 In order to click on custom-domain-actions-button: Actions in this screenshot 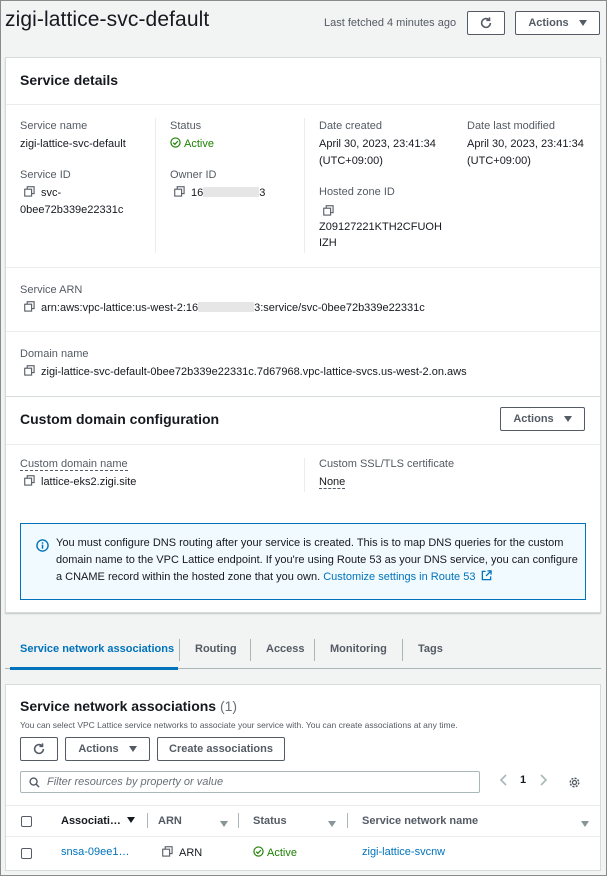, I will do `click(542, 419)`.